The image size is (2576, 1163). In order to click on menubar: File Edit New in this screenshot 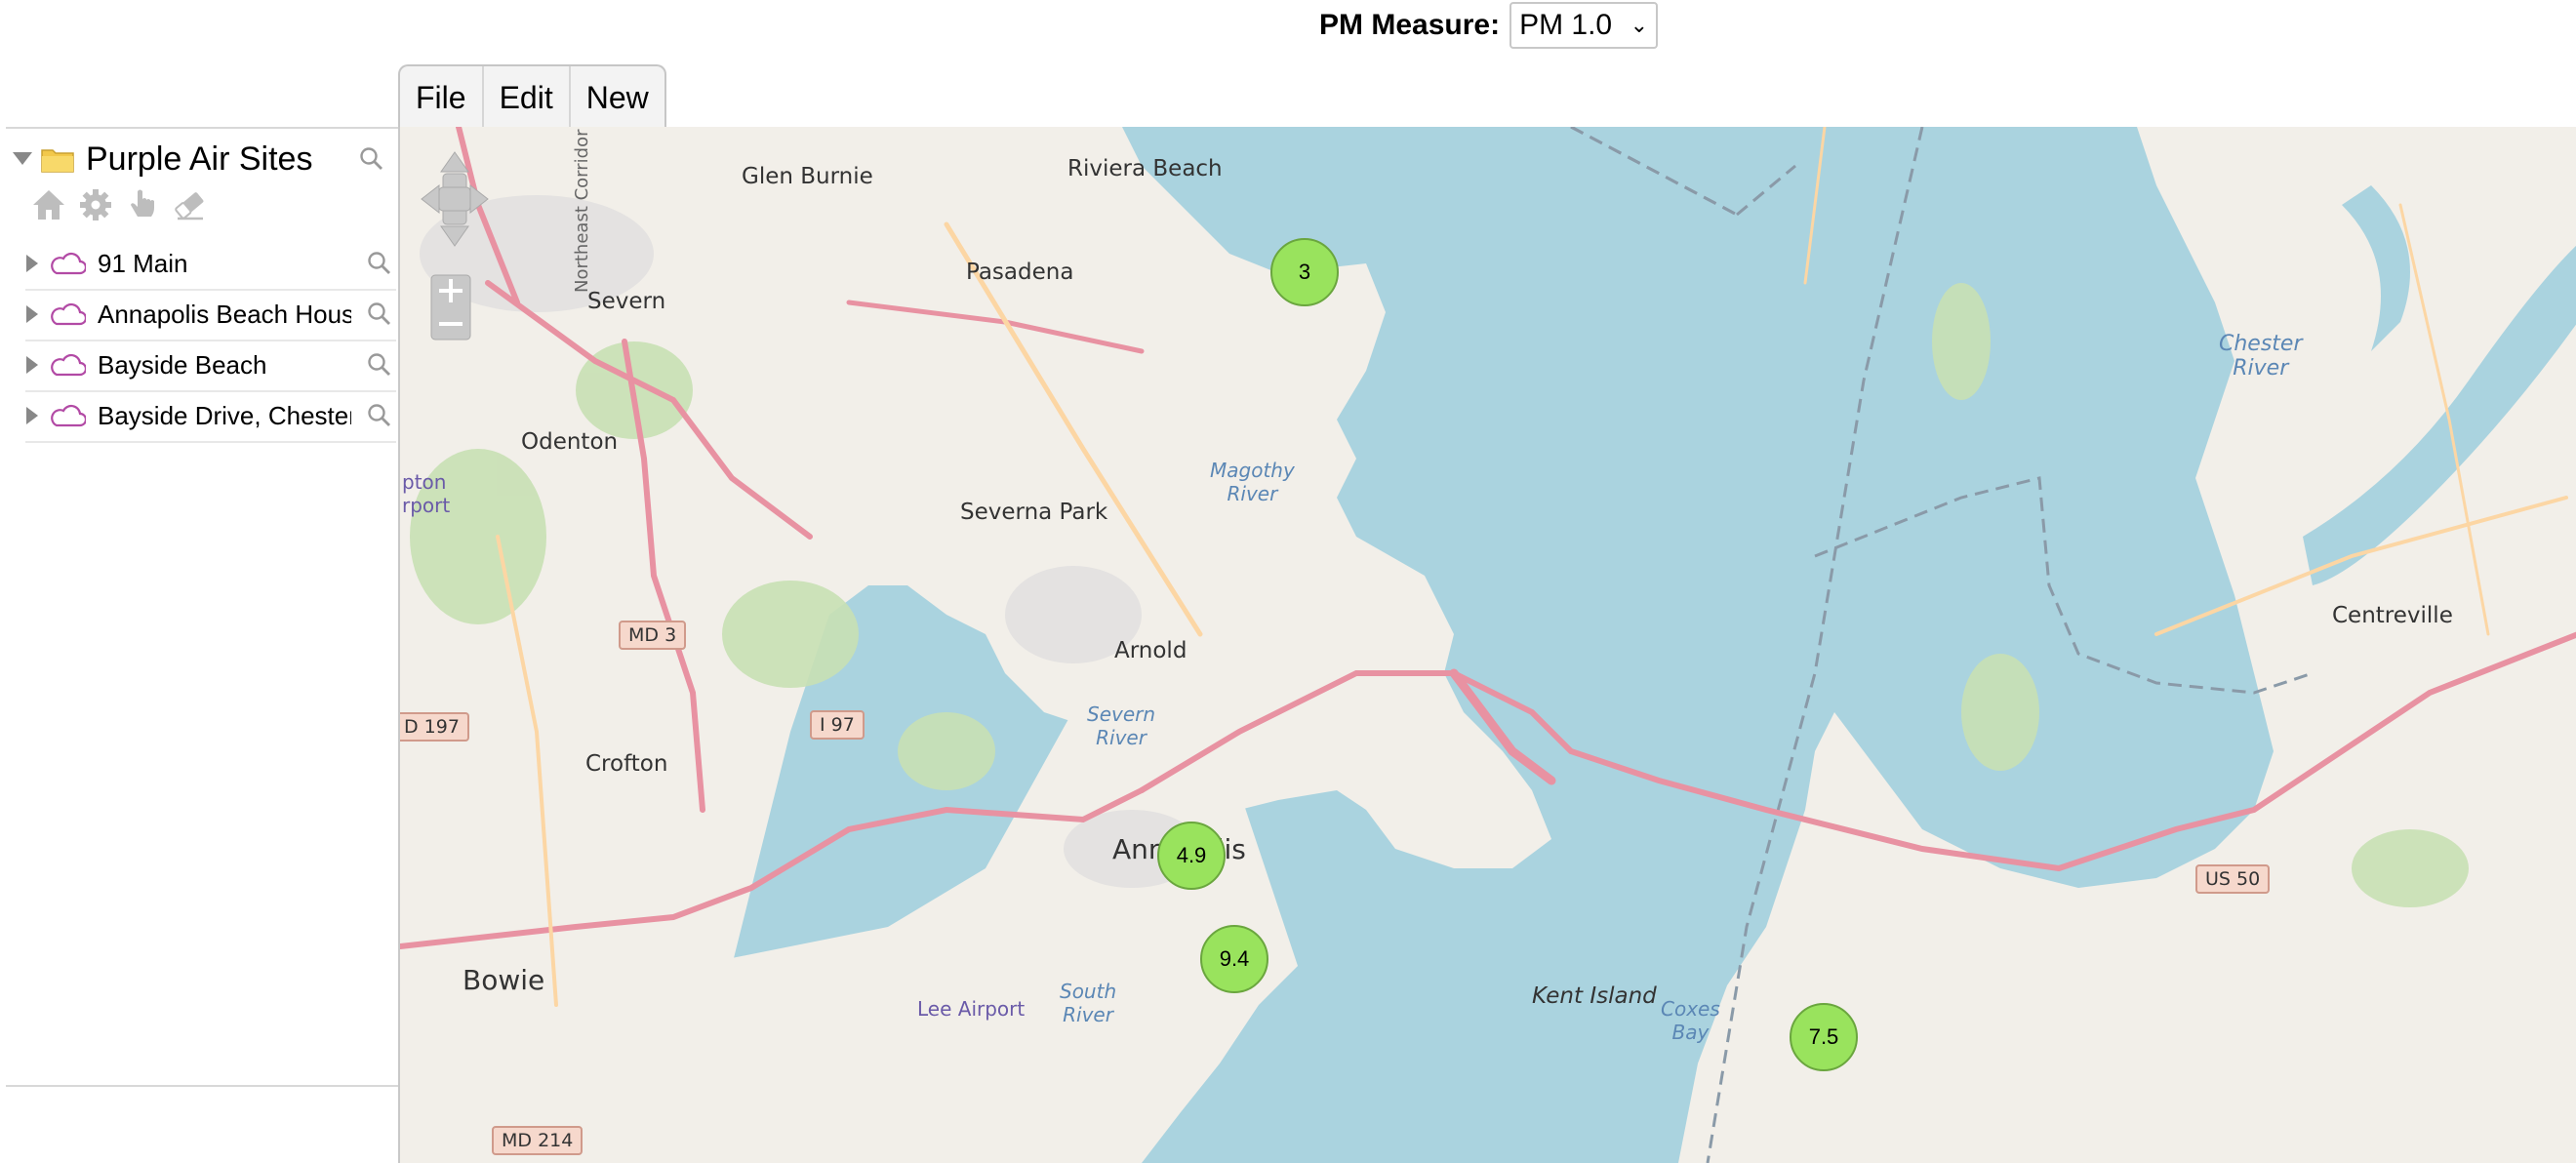, I will do `click(532, 97)`.